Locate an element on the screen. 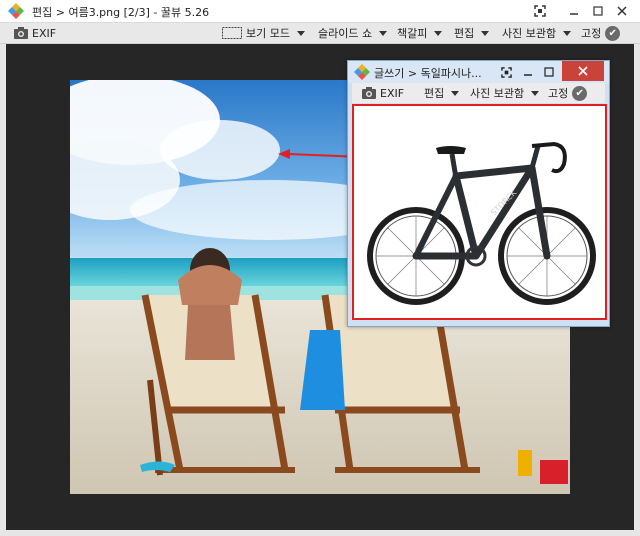 This screenshot has height=536, width=640. slideshow-button: 슬라이드 쇼 is located at coordinates (353, 33).